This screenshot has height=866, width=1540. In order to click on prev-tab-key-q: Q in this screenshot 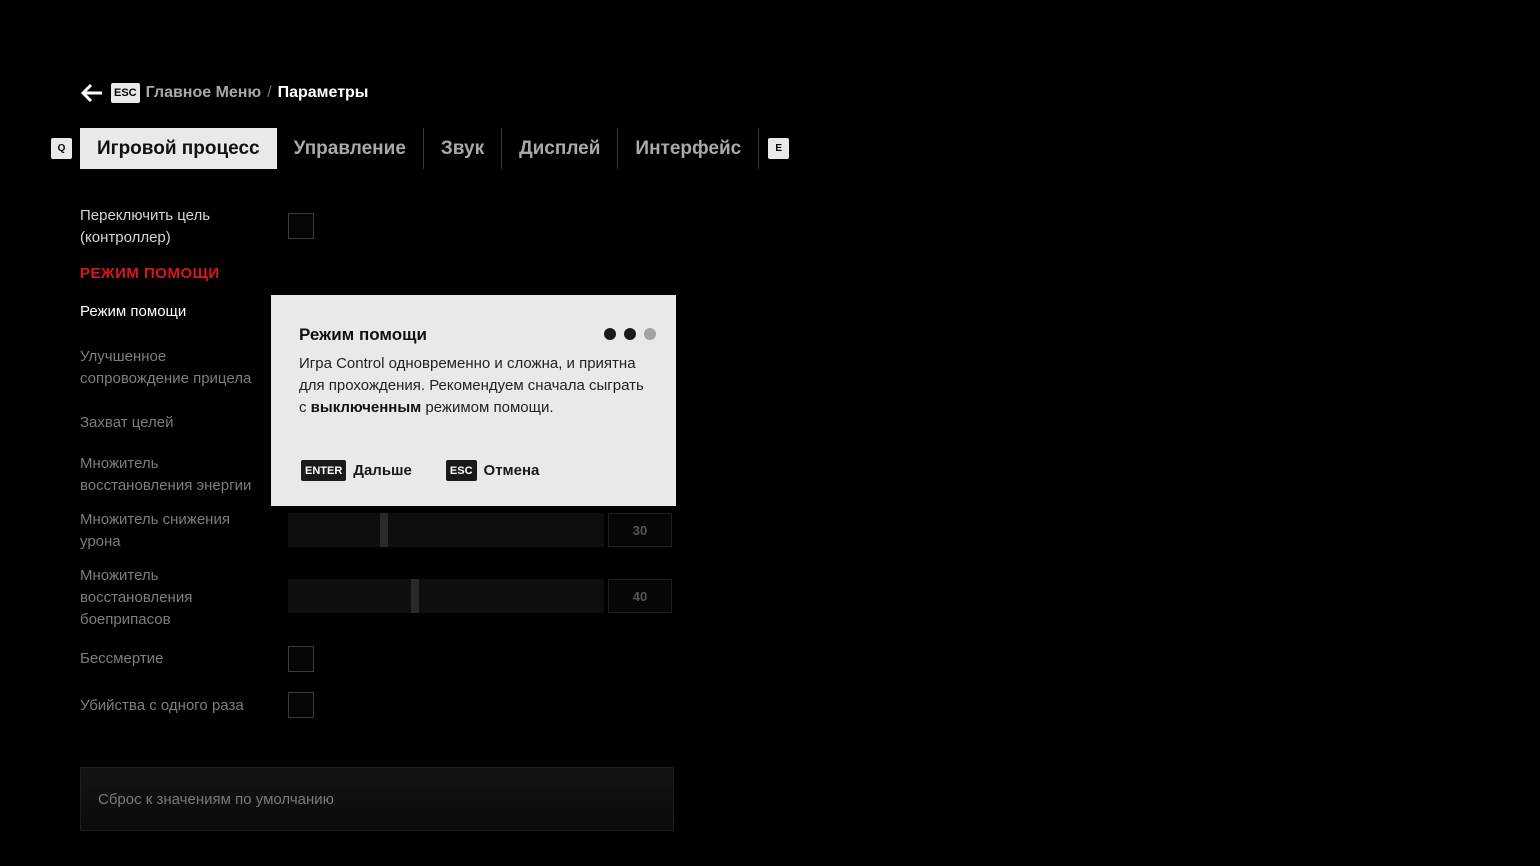, I will do `click(61, 148)`.